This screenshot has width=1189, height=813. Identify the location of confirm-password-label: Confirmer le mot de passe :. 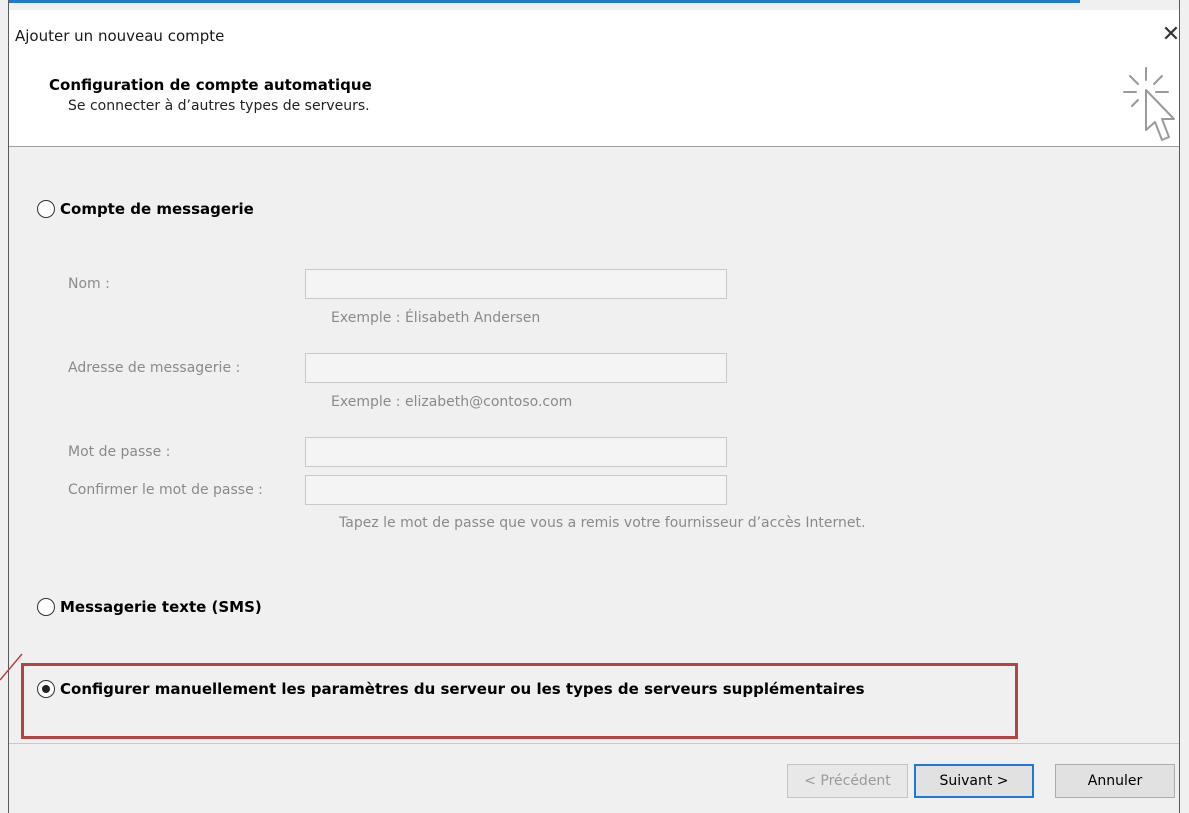
(165, 490).